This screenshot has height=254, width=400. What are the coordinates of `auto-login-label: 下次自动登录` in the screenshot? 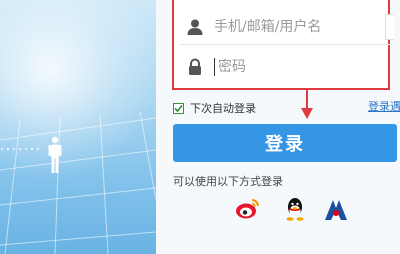 It's located at (223, 108).